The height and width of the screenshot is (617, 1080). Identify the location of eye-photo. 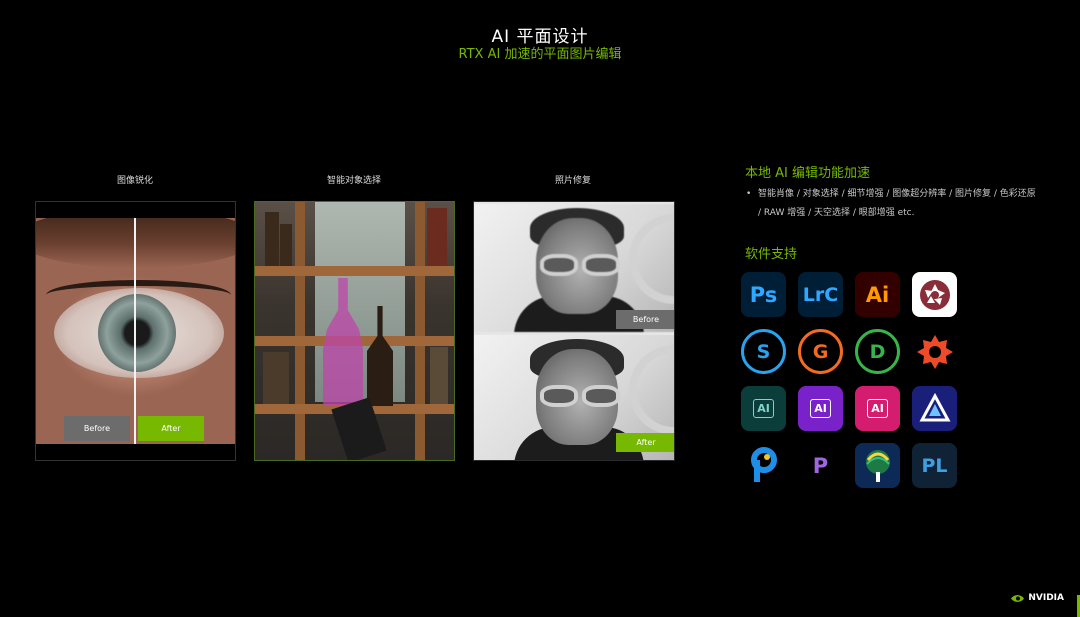
(135, 331).